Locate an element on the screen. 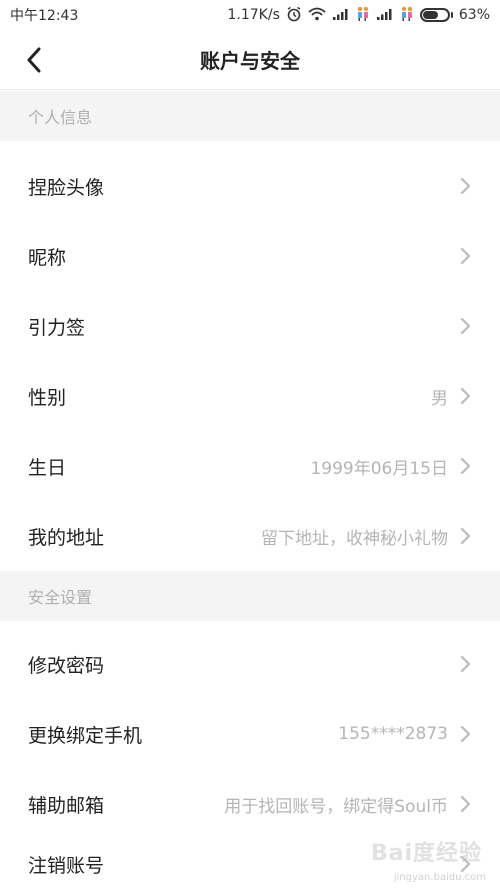  battery-icon is located at coordinates (436, 15).